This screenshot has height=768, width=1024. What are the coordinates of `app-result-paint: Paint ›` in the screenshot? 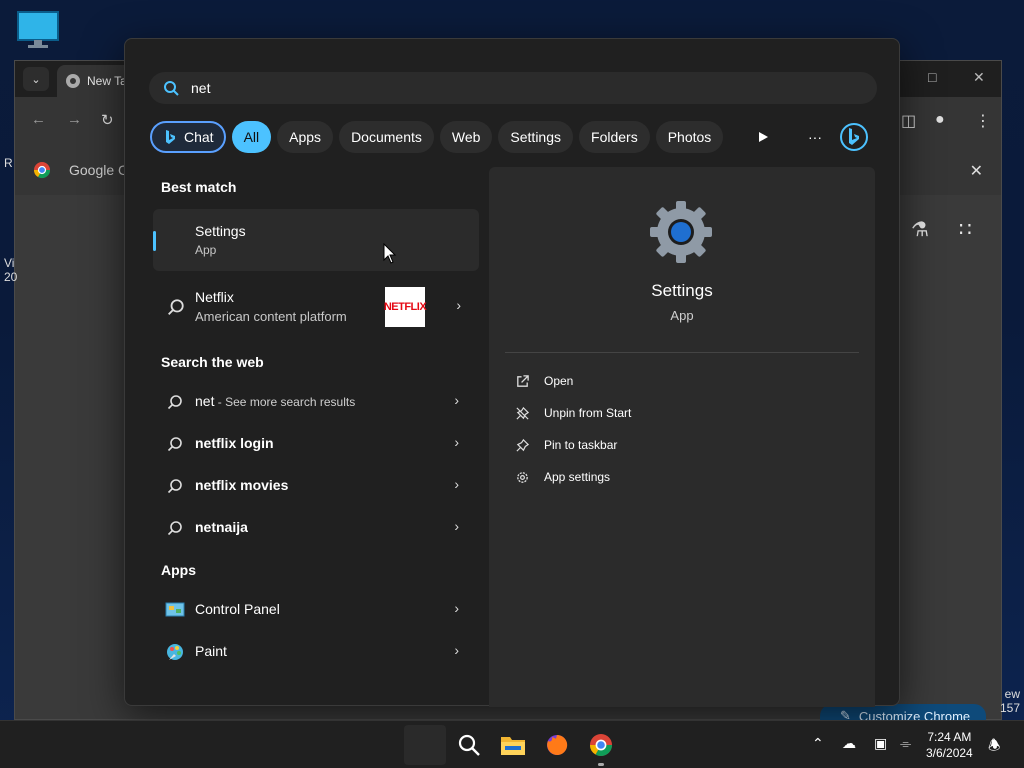 It's located at (316, 652).